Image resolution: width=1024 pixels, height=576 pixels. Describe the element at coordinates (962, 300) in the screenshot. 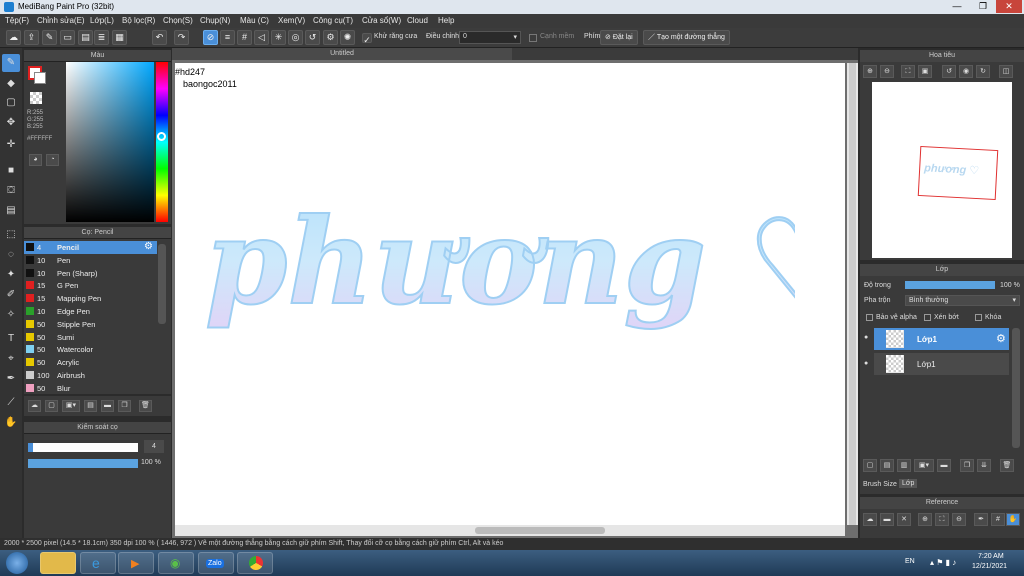

I see `blend-select: Bình thường ▾` at that location.